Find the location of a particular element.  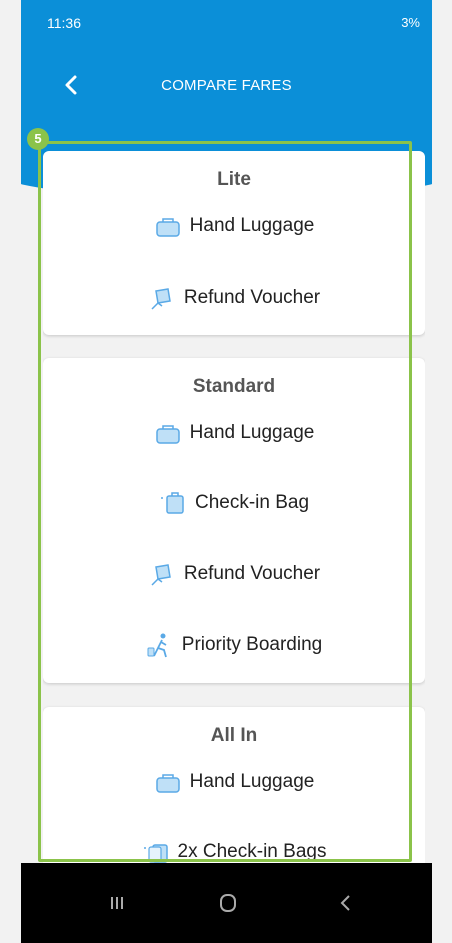

annotation-badge: 5 is located at coordinates (38, 139).